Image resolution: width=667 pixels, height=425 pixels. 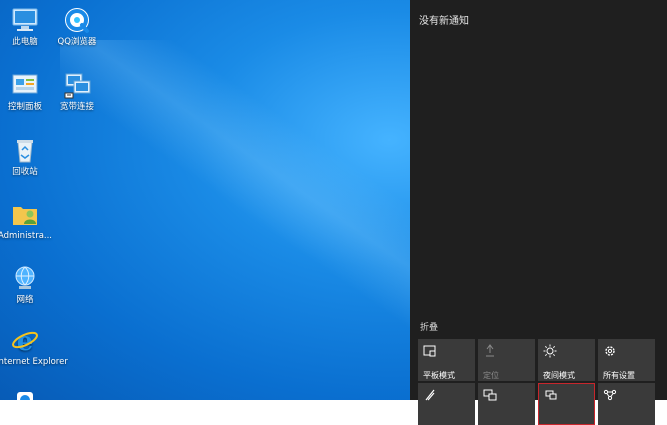 I want to click on broadband-connection-icon, so click(x=77, y=86).